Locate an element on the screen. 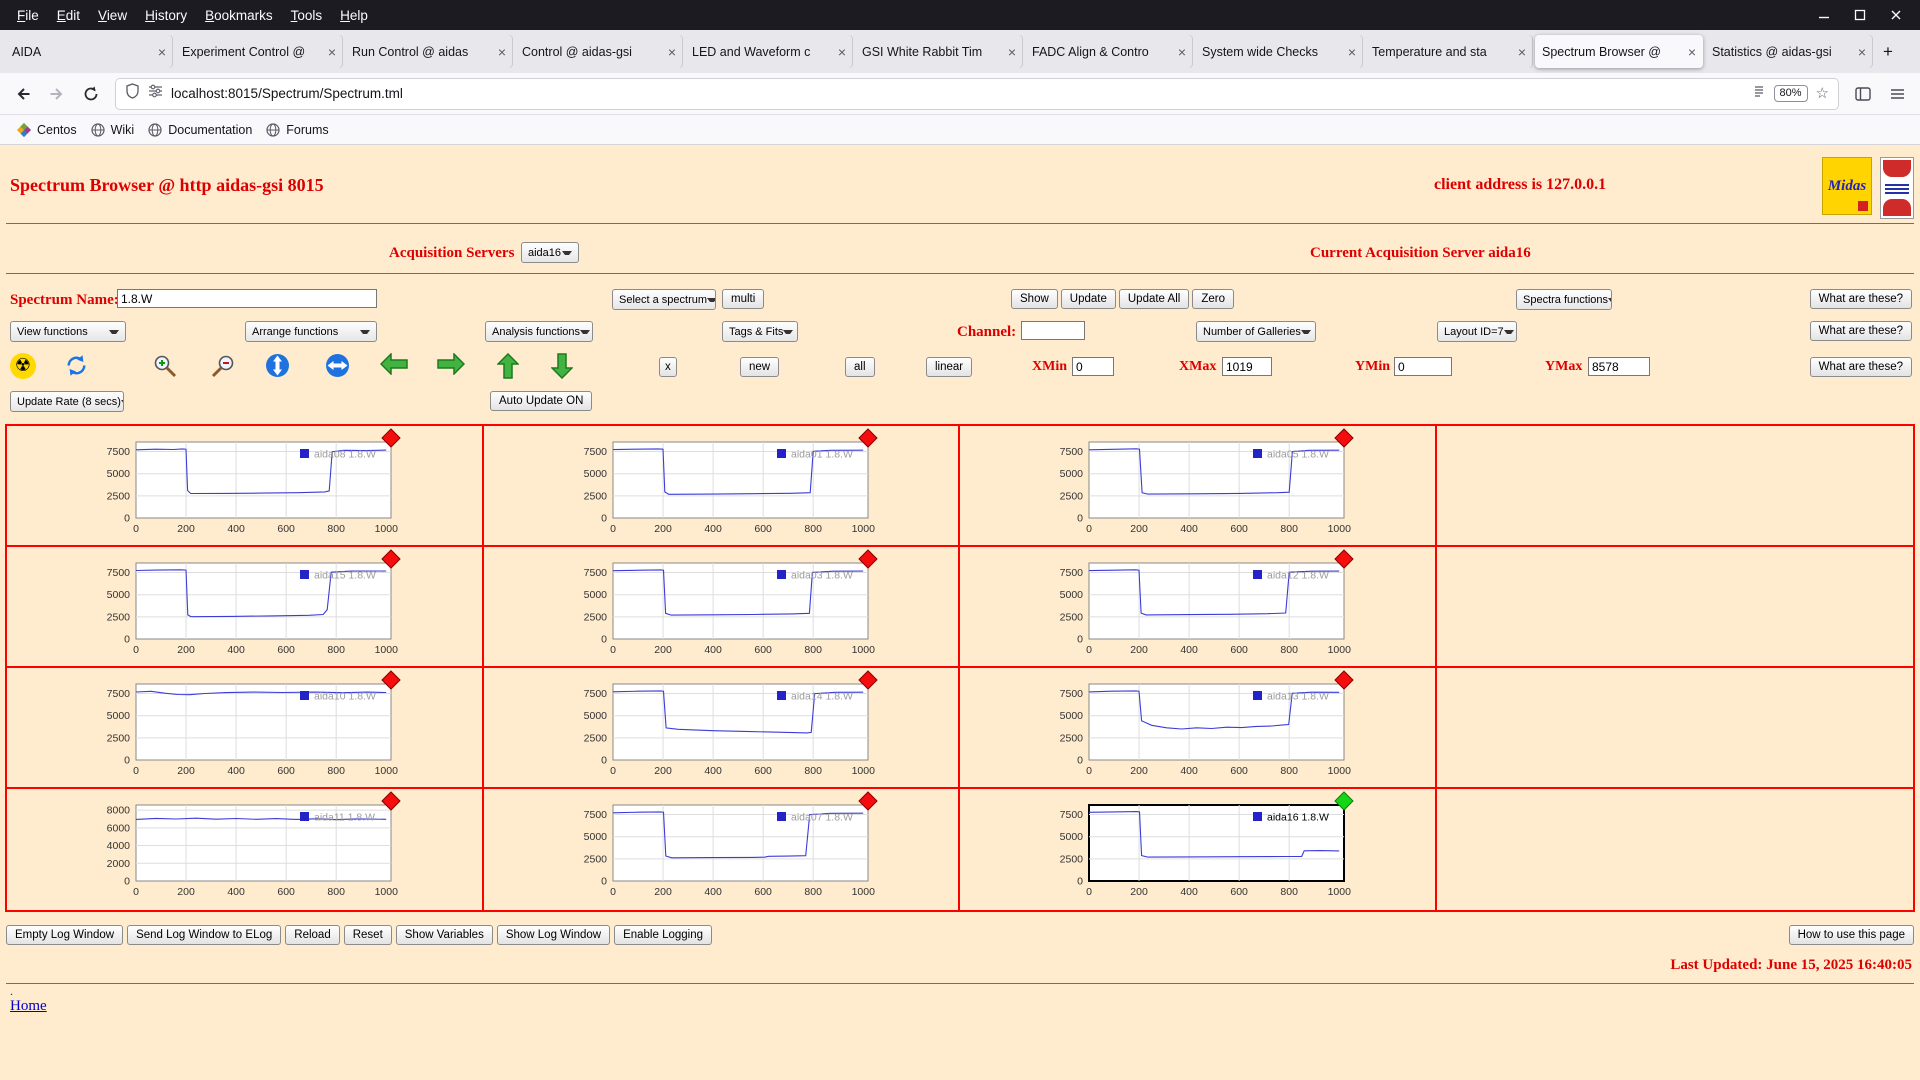 The image size is (1920, 1080). x-button: x is located at coordinates (668, 367).